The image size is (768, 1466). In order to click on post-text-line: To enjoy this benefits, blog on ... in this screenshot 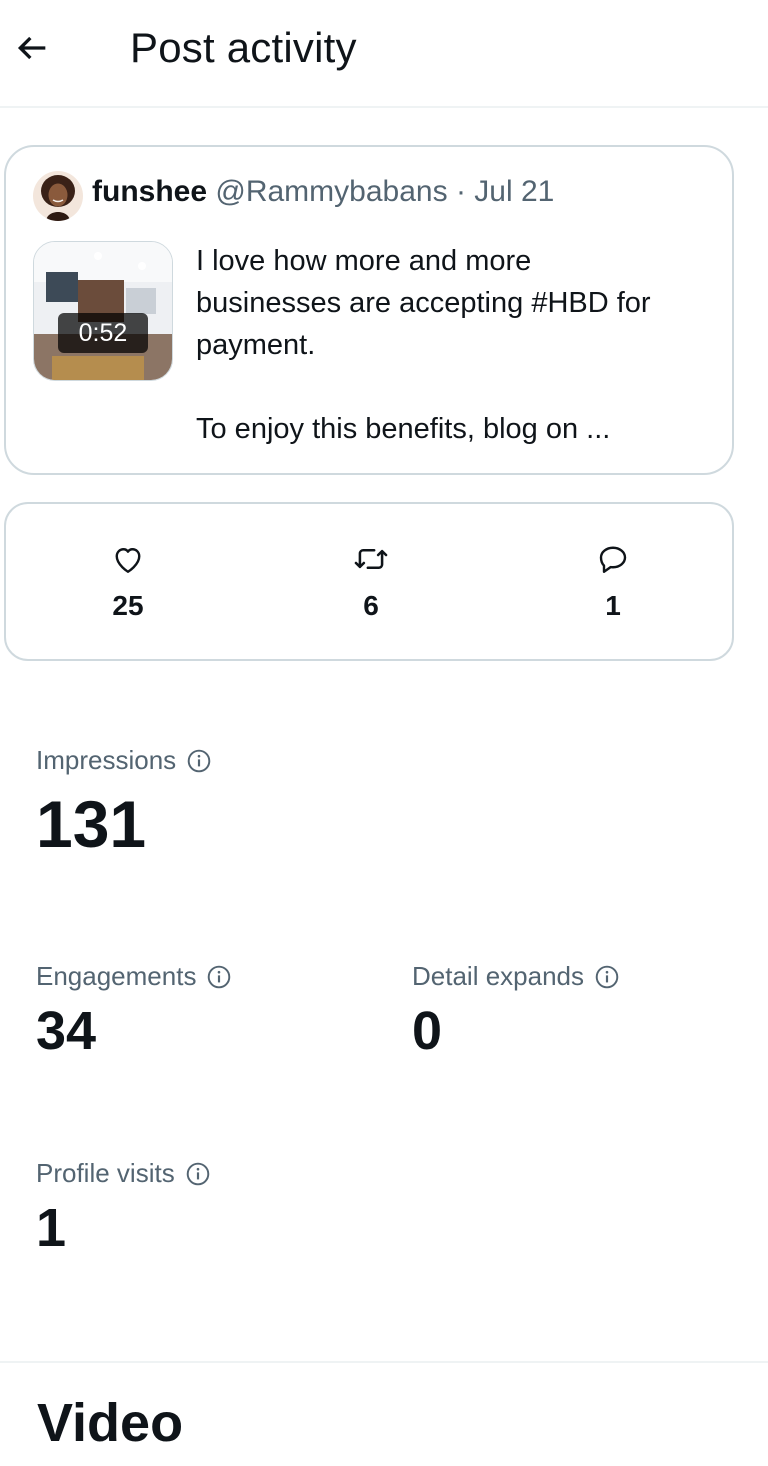, I will do `click(403, 429)`.